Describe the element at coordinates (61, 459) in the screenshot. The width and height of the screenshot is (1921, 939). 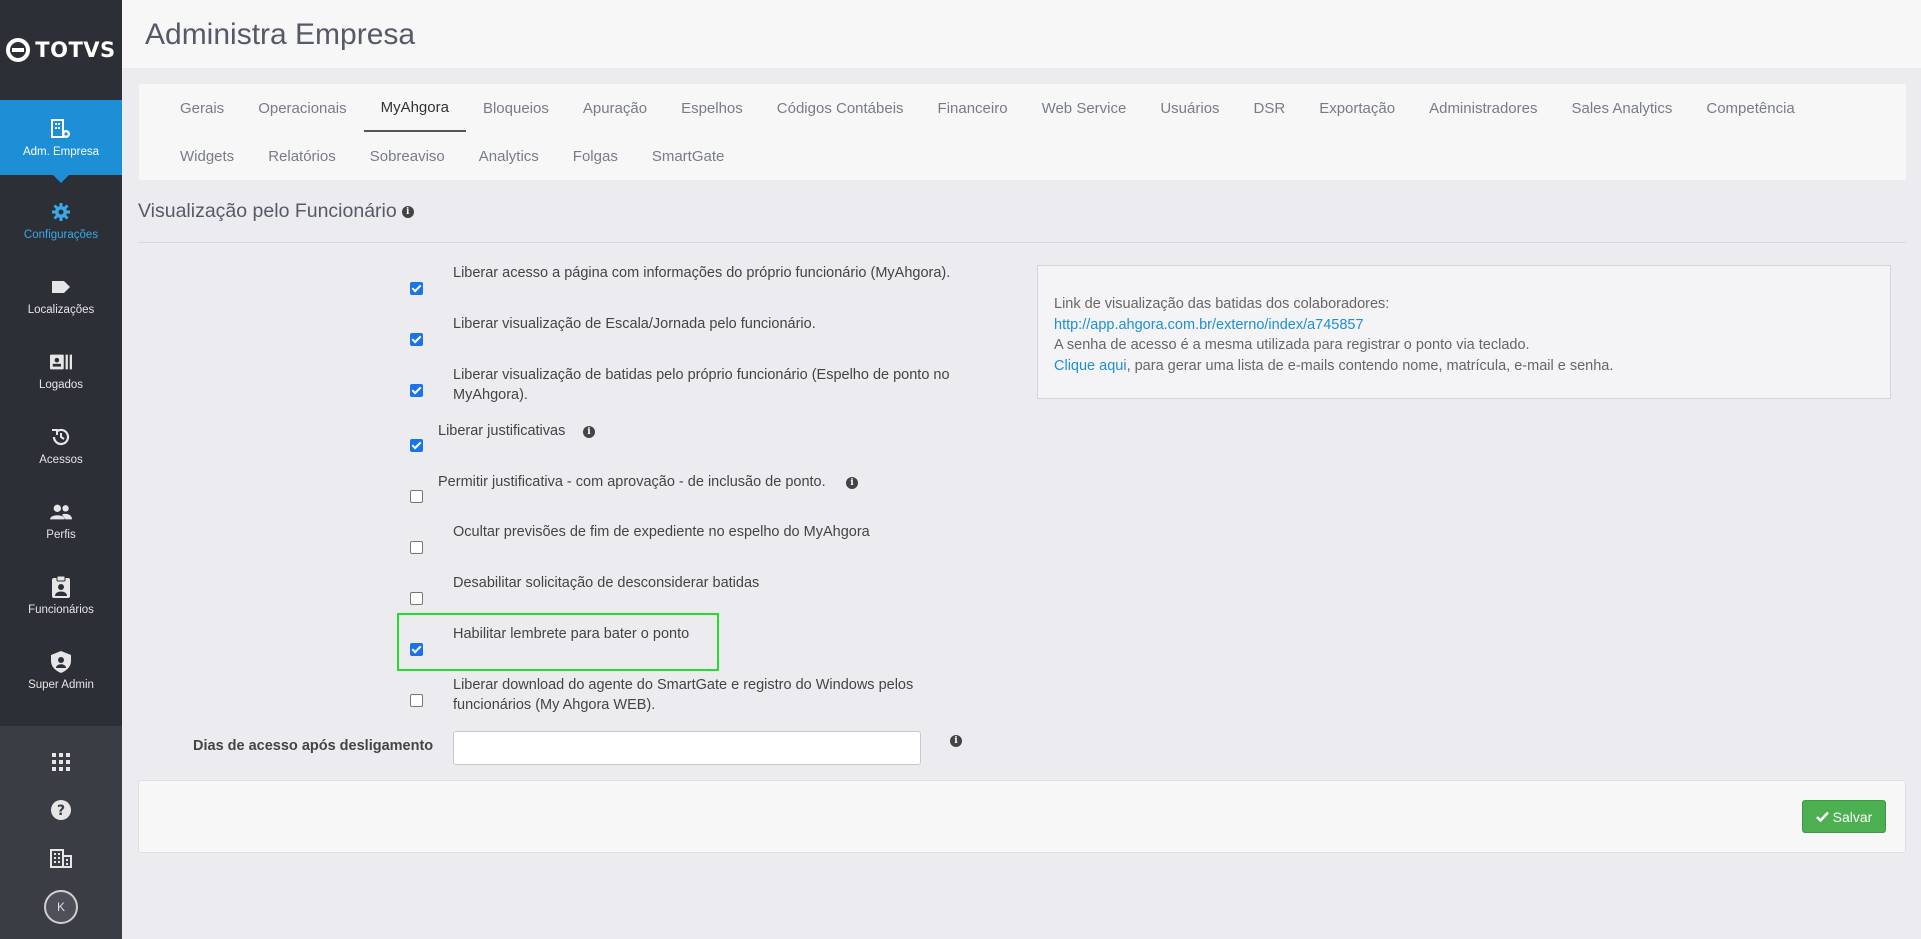
I see `sidebar-item-label: Acessos` at that location.